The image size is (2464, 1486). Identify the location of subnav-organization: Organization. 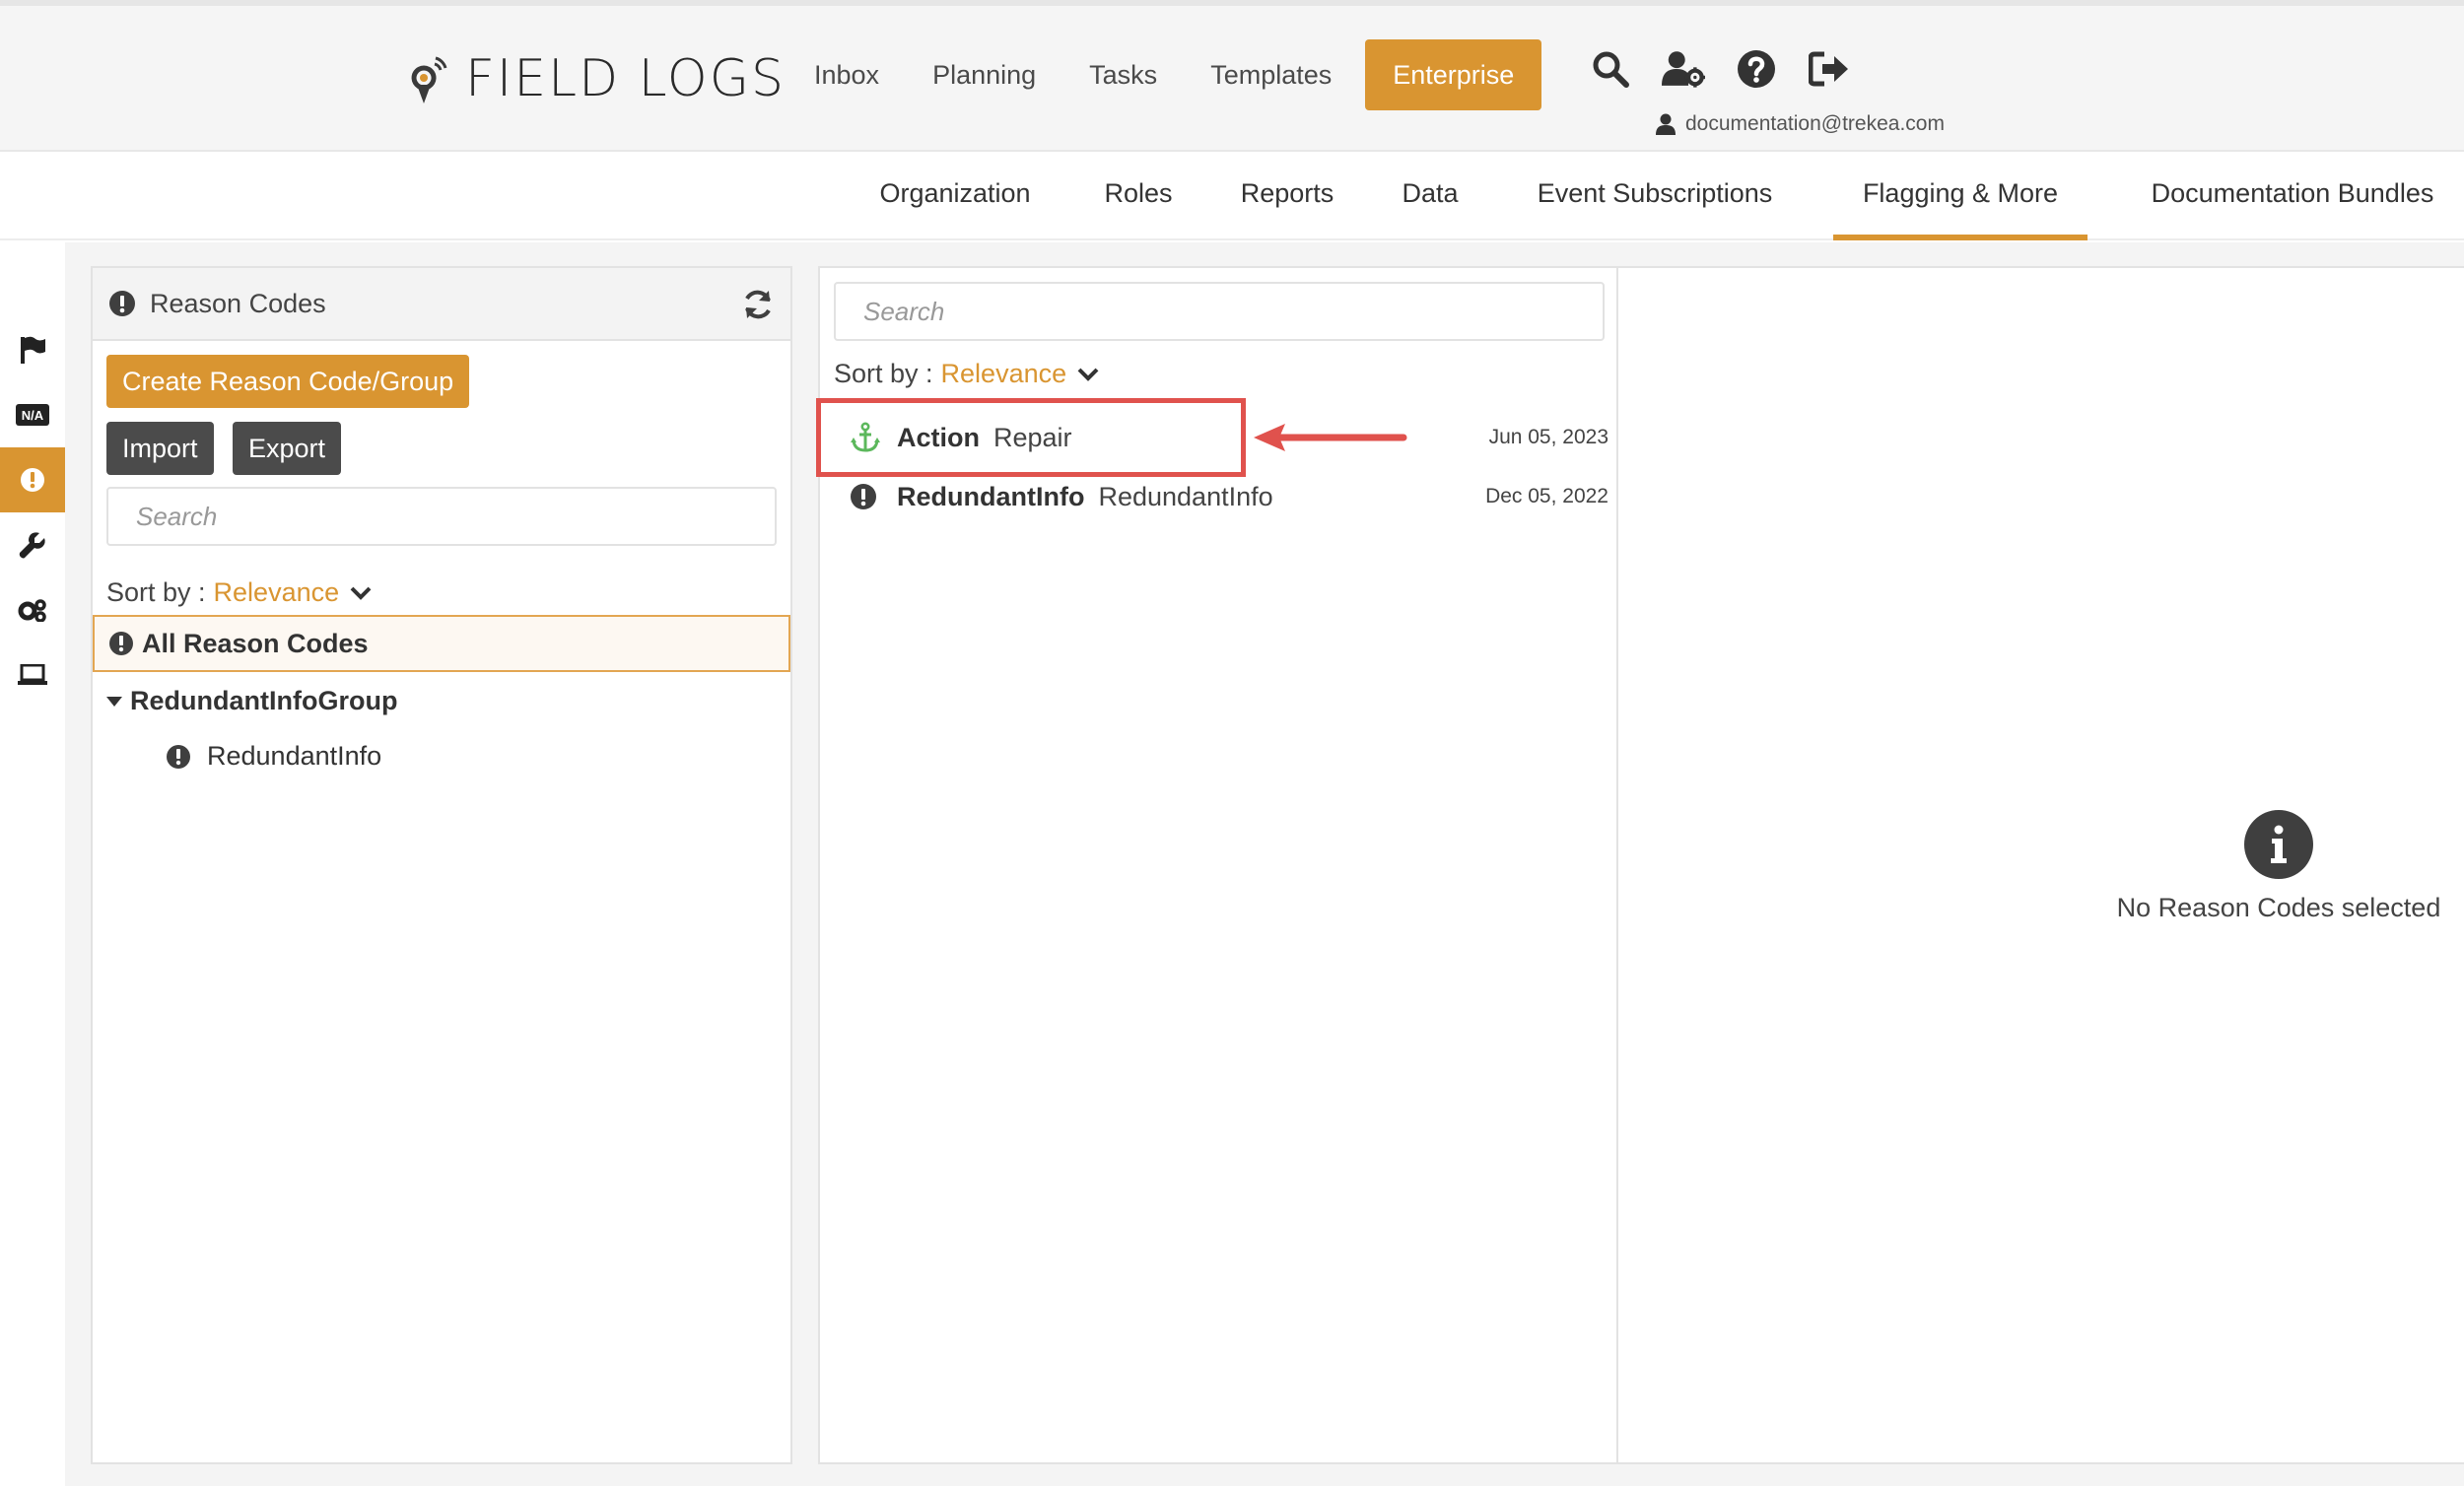
(955, 197).